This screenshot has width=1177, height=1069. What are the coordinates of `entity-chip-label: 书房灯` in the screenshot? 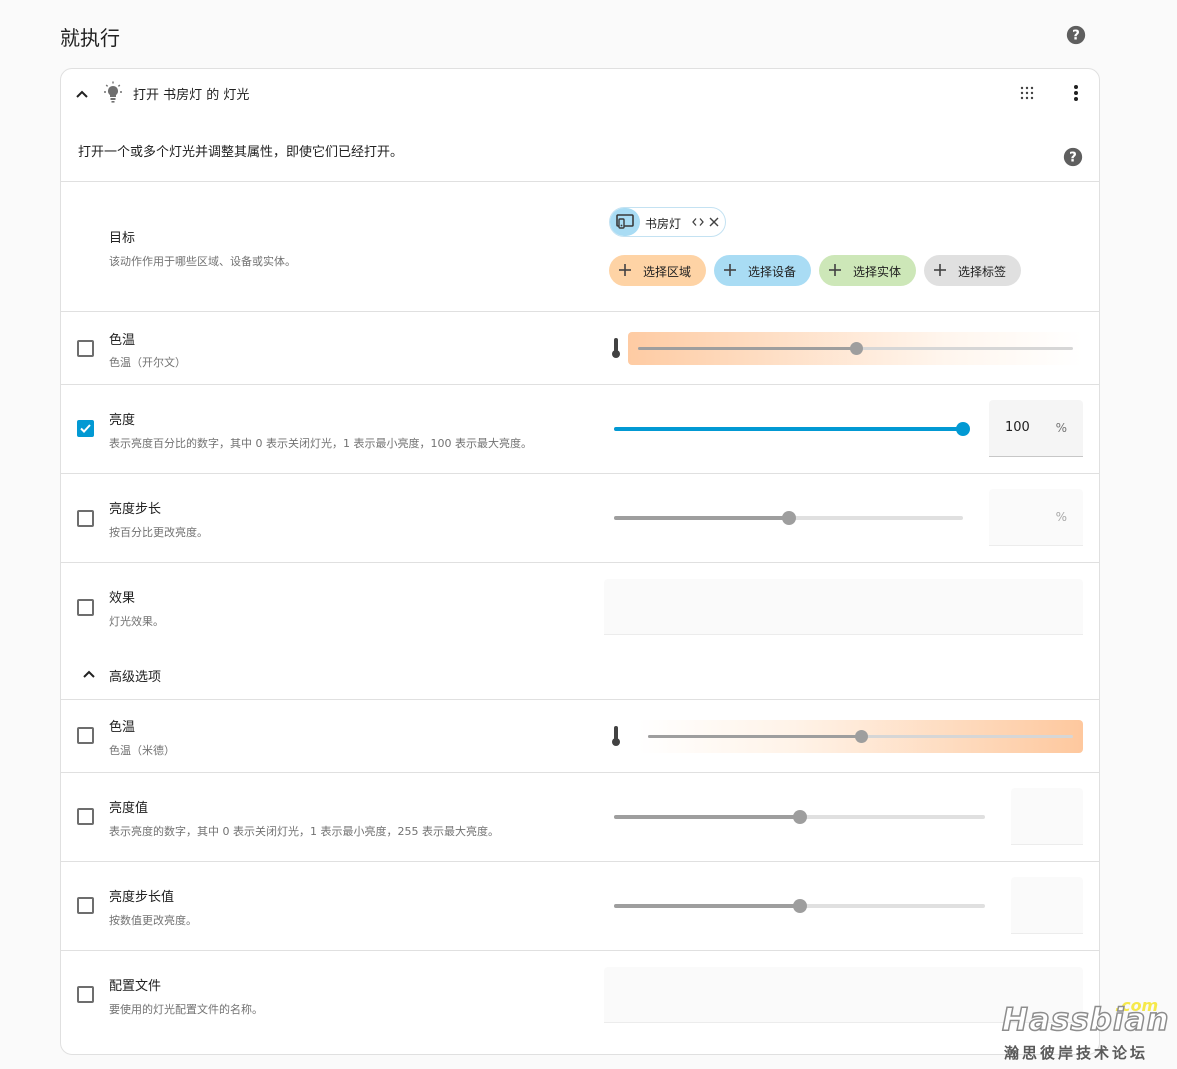 It's located at (663, 224).